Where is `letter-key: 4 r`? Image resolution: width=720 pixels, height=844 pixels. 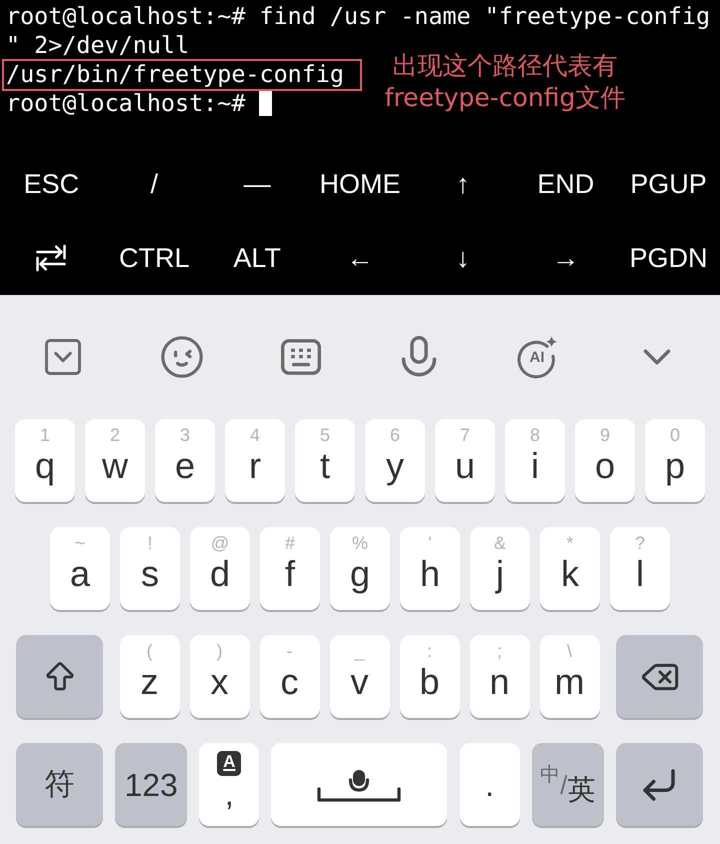
letter-key: 4 r is located at coordinates (255, 460).